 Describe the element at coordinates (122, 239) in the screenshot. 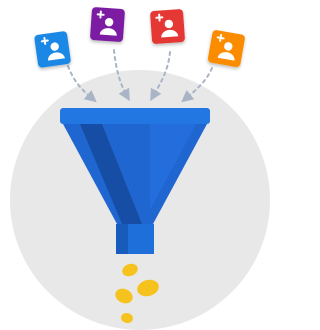

I see `funnel-spout-shade` at that location.